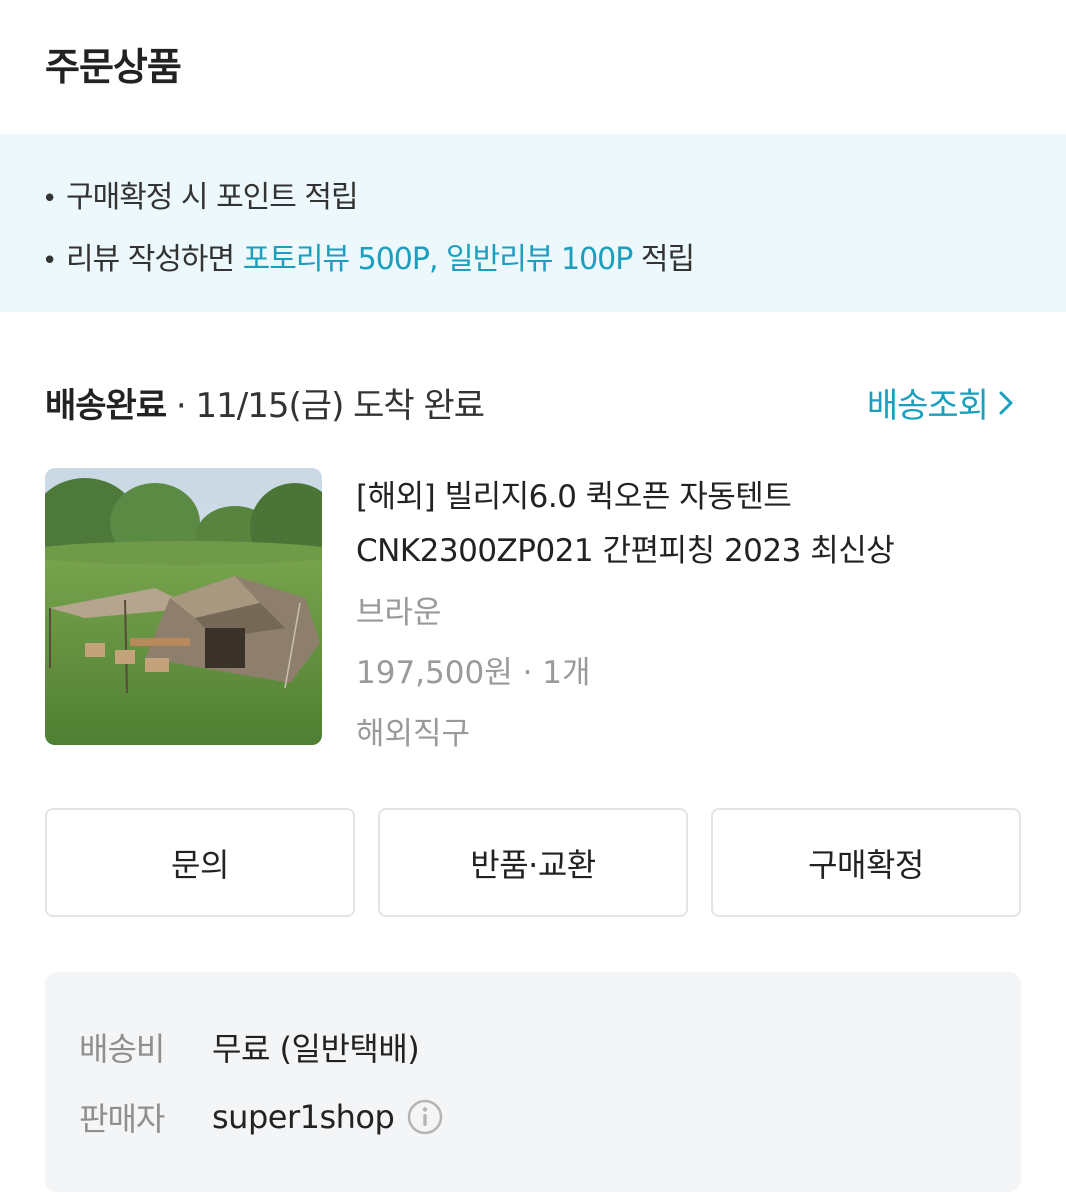 This screenshot has height=1200, width=1066. I want to click on review-points-highlight: 포토리뷰 500P, 일반리뷰 100P, so click(438, 259).